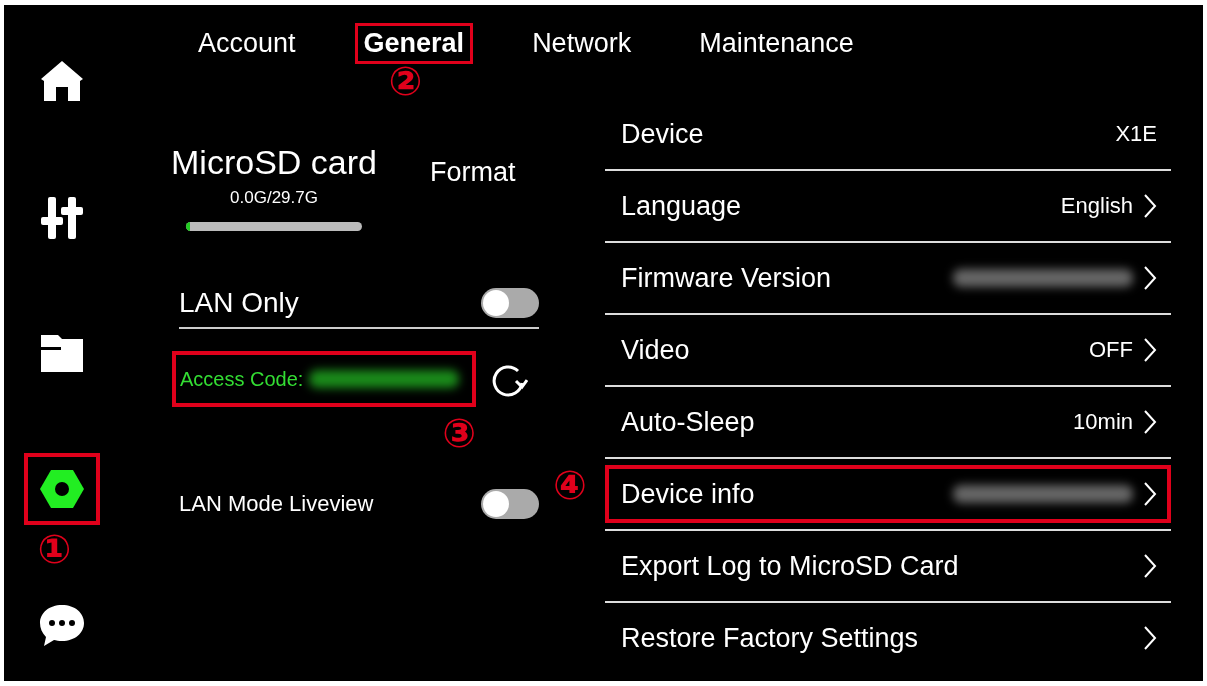  What do you see at coordinates (770, 638) in the screenshot?
I see `setting-label: Restore Factory Settings` at bounding box center [770, 638].